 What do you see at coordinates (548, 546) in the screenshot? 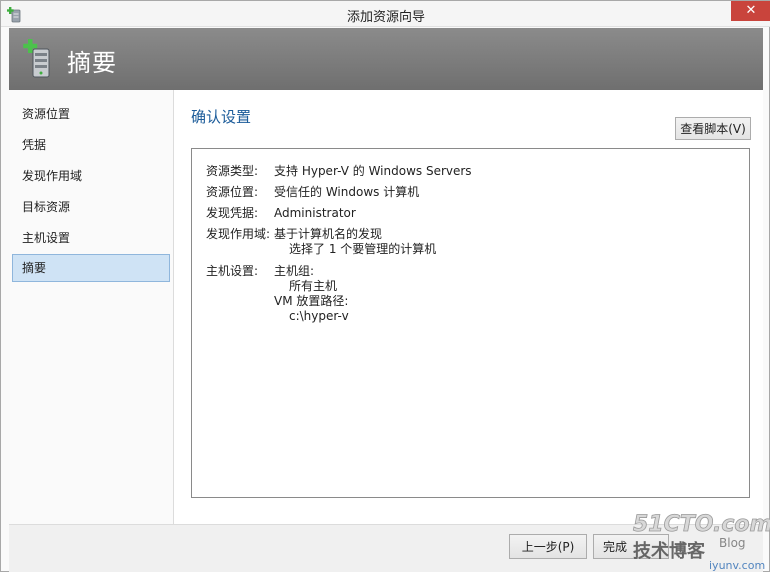
I see `previous-button: 上一步(P)` at bounding box center [548, 546].